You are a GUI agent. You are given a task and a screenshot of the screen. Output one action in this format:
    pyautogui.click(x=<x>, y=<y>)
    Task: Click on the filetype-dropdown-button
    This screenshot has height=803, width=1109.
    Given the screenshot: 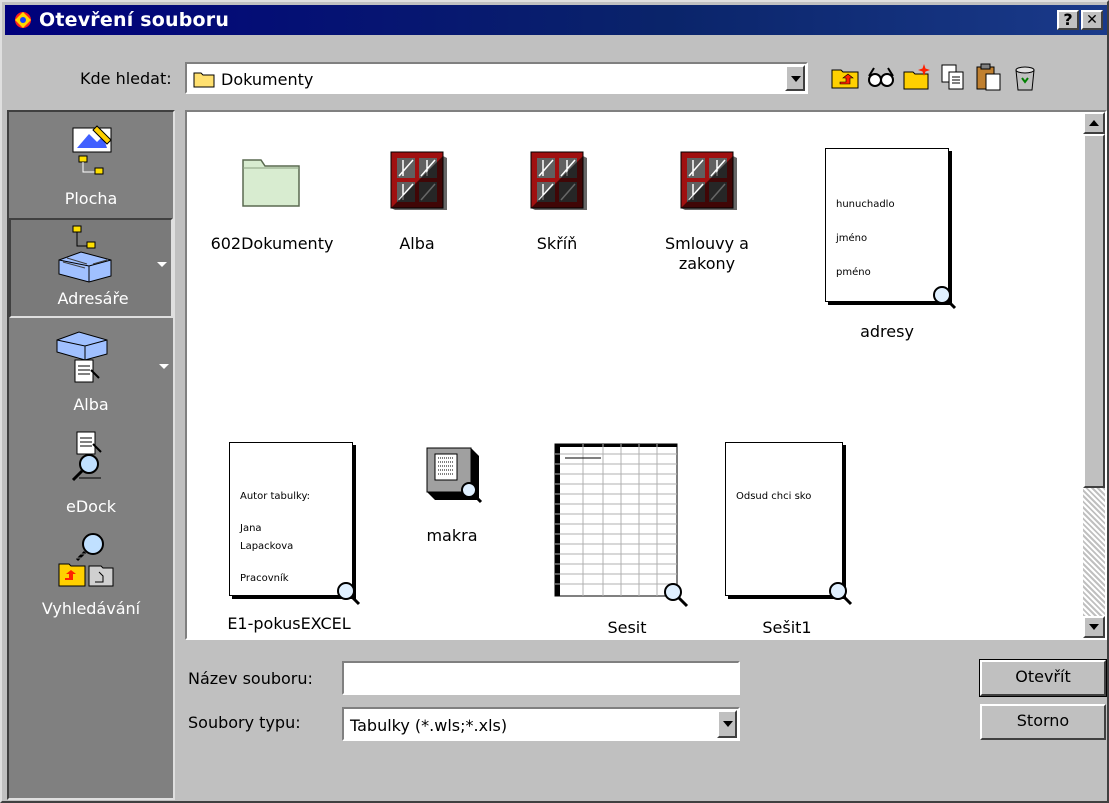 What is the action you would take?
    pyautogui.click(x=727, y=724)
    